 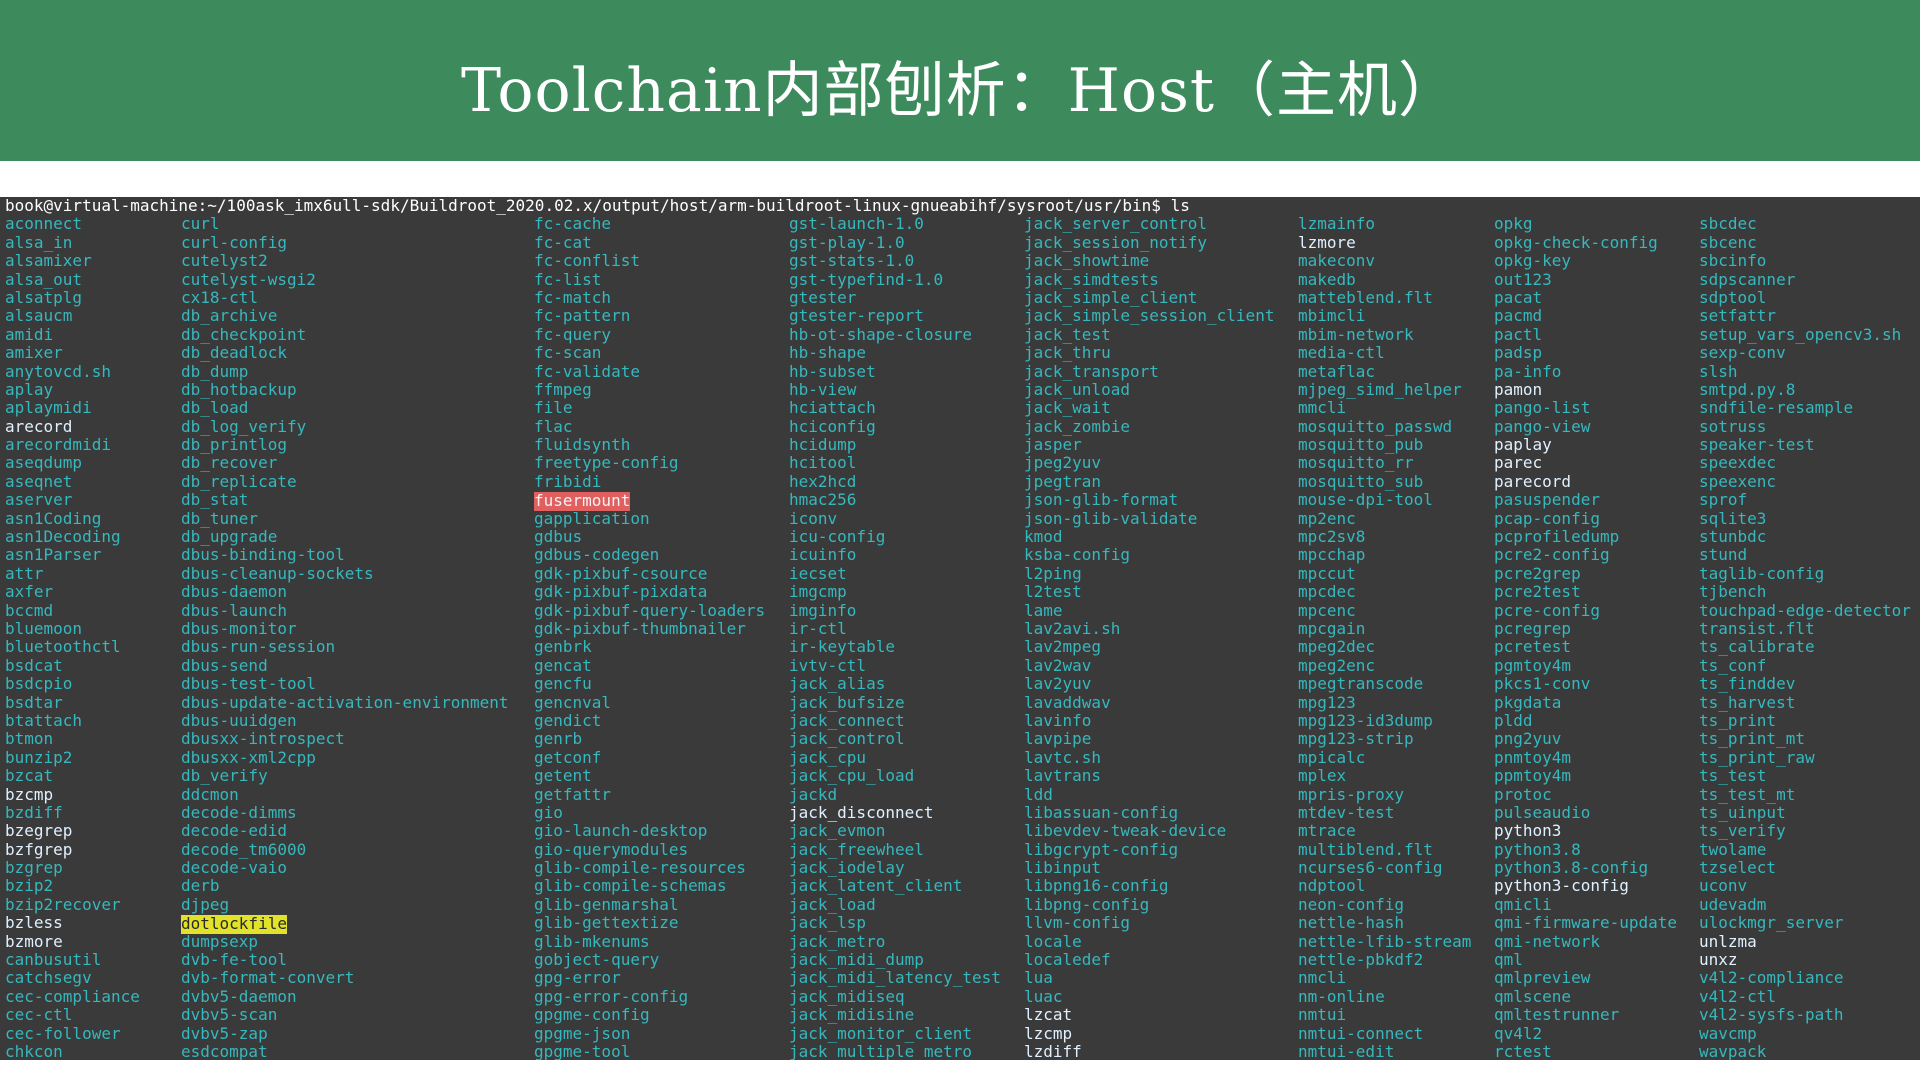 I want to click on ls-entry: fc-list, so click(x=568, y=279).